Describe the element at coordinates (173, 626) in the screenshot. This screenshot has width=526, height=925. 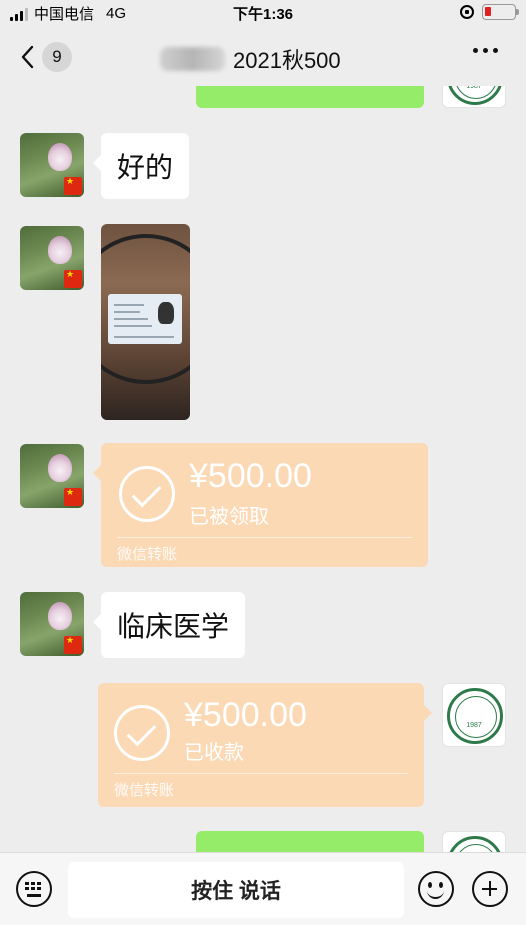
I see `message-text: 临床医学` at that location.